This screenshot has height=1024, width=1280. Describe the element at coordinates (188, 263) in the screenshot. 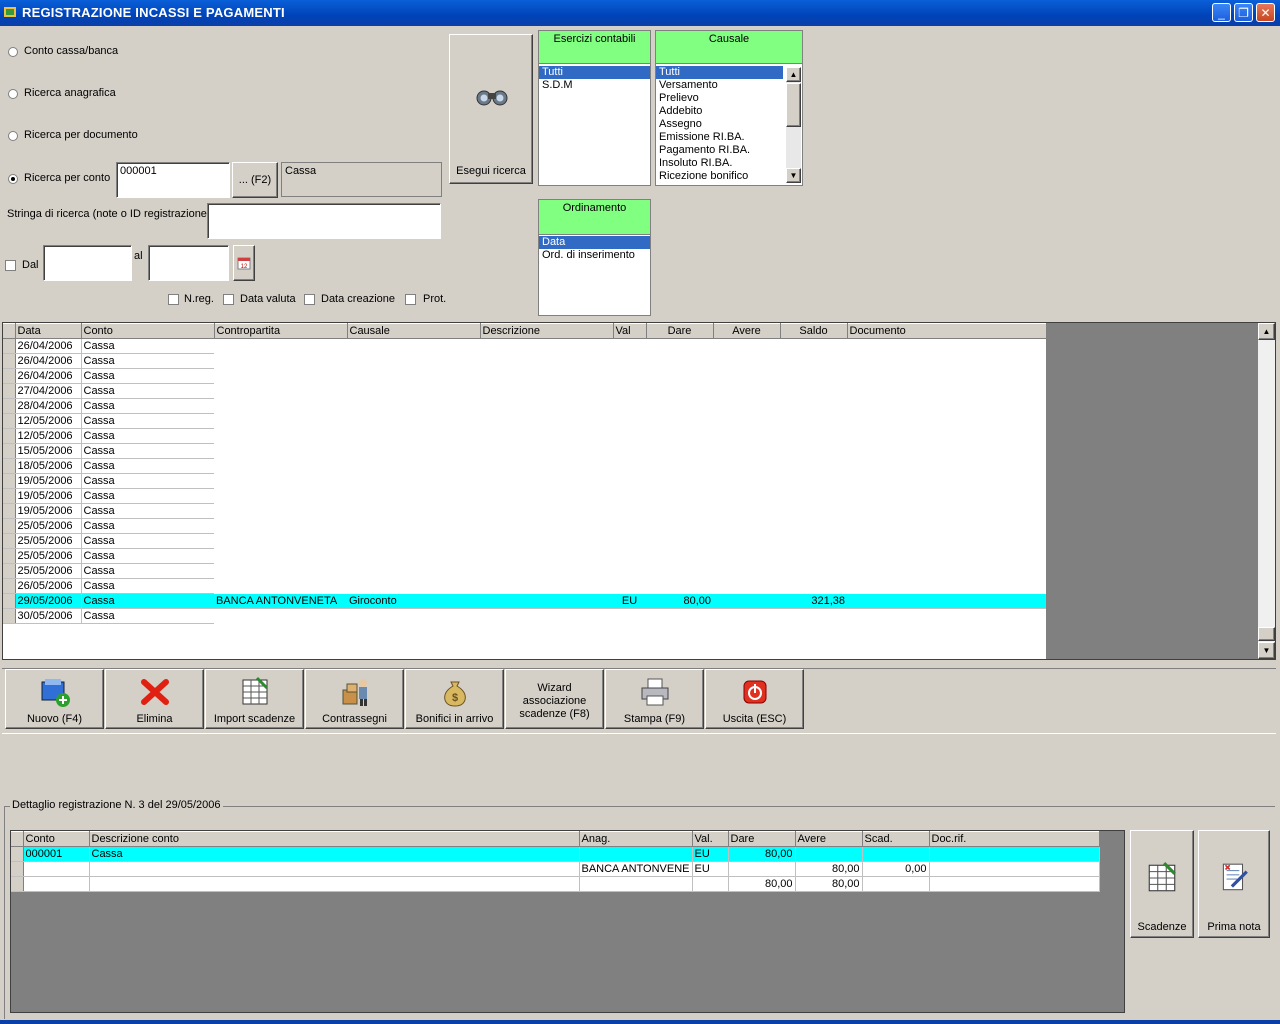

I see `date-to-input` at that location.